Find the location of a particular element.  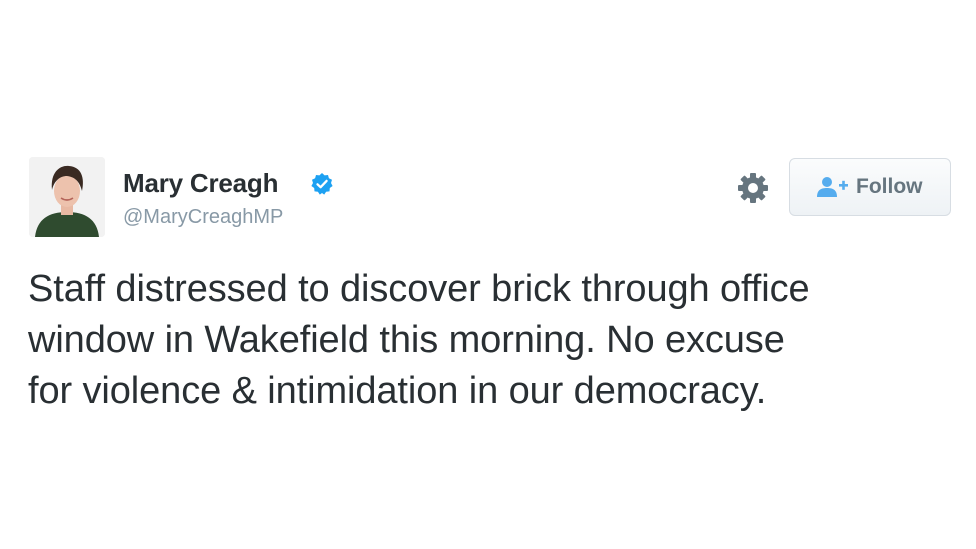

follow-button: Follow is located at coordinates (870, 187).